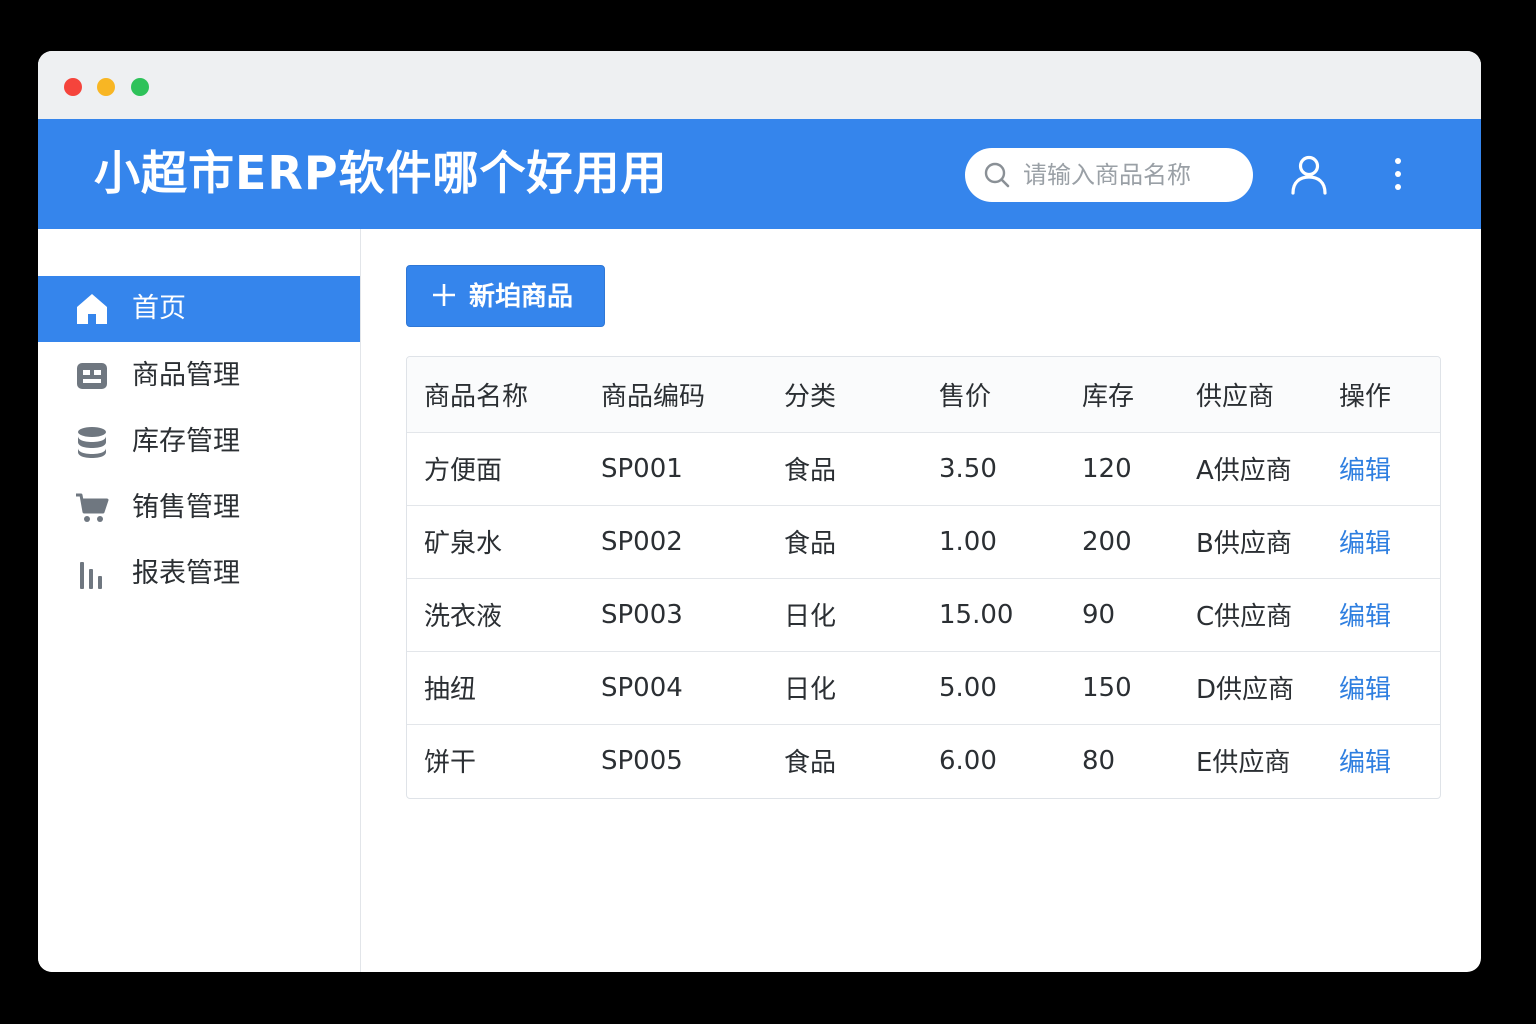 Image resolution: width=1536 pixels, height=1024 pixels. Describe the element at coordinates (759, 85) in the screenshot. I see `window-titlebar` at that location.